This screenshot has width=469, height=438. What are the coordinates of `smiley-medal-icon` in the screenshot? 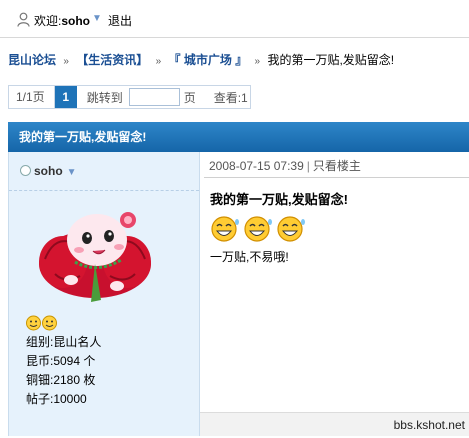 It's located at (41, 323).